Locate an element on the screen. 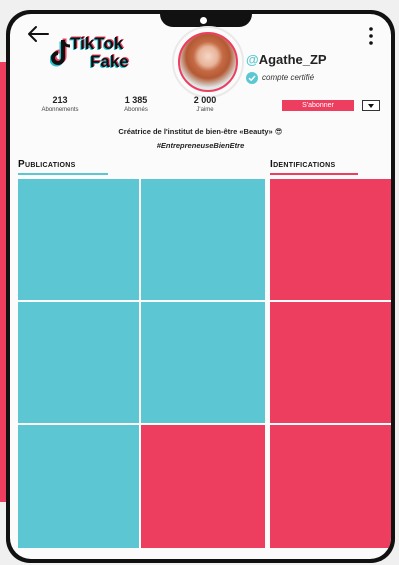 The image size is (399, 565). tab-publications: Publications is located at coordinates (47, 164).